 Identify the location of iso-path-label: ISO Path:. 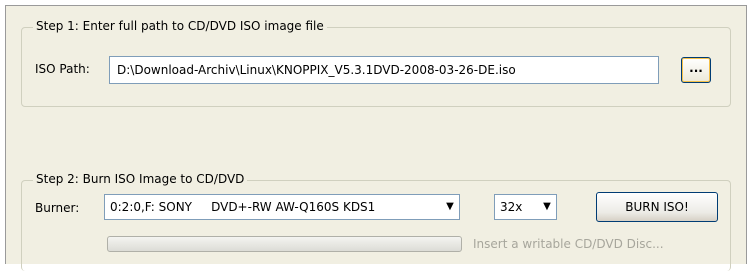
(62, 69).